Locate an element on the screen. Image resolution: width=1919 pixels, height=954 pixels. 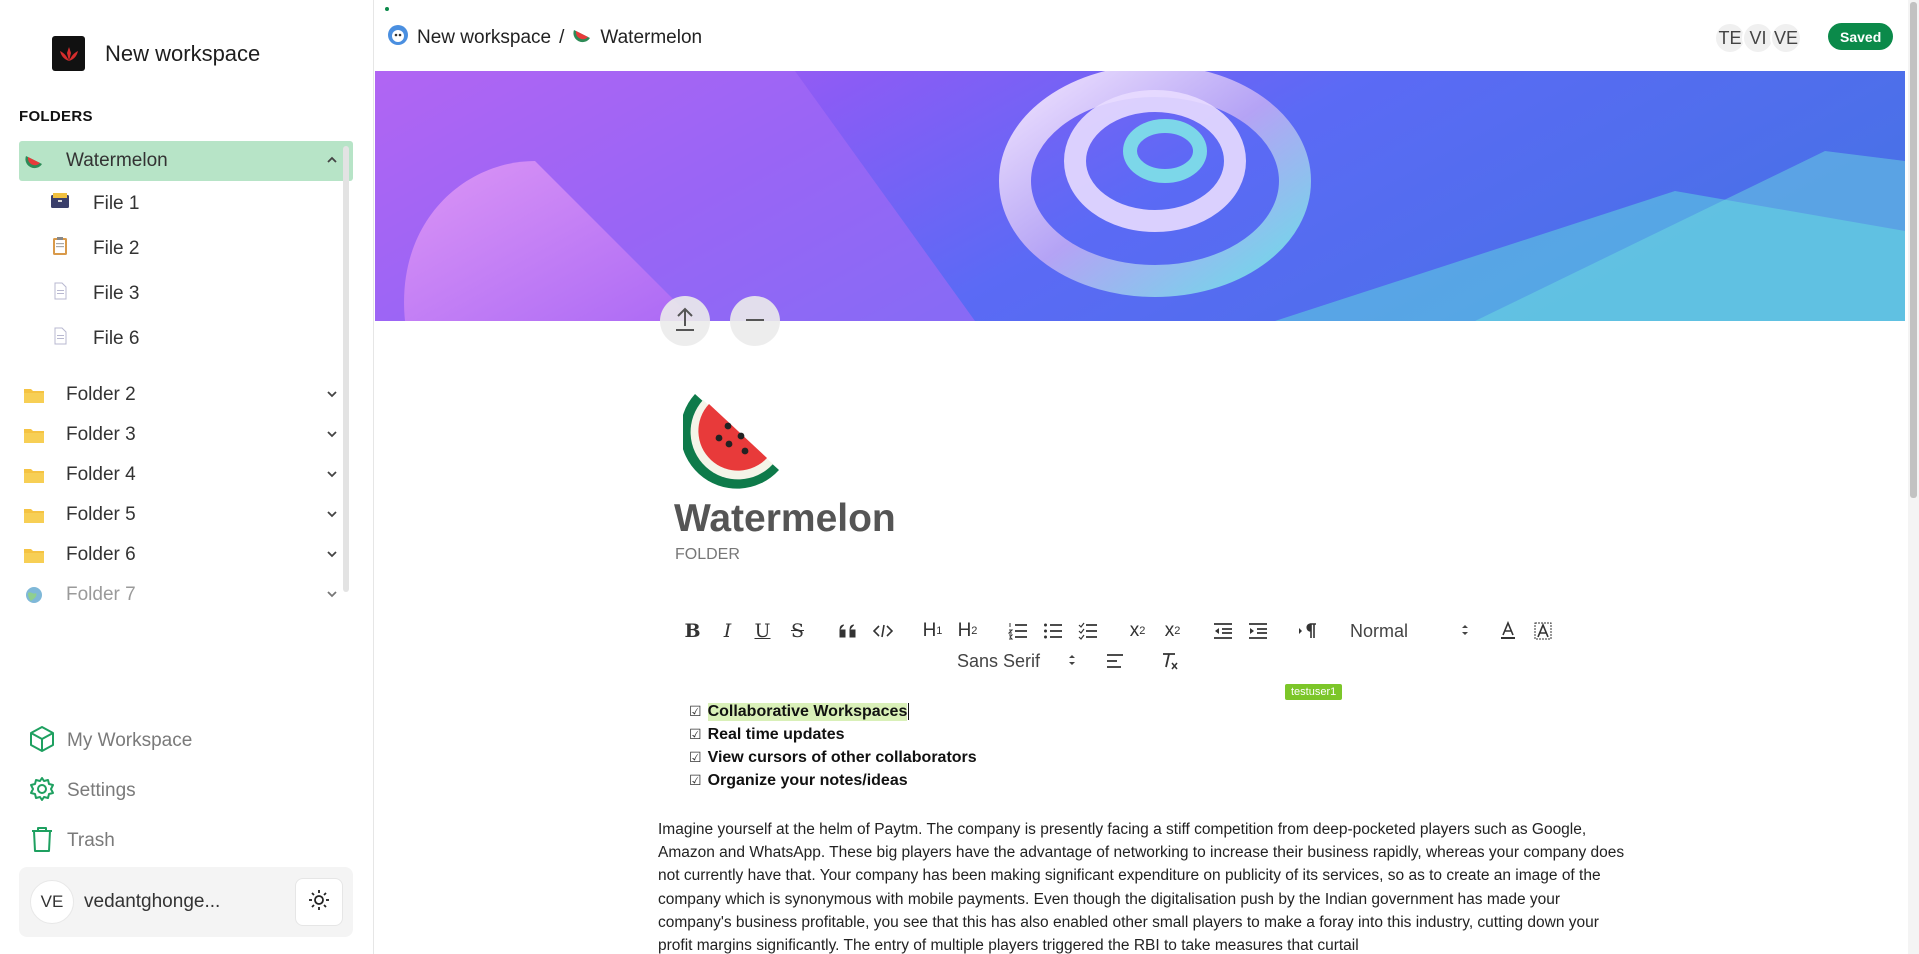
folder-item: Folder 3 is located at coordinates (186, 435).